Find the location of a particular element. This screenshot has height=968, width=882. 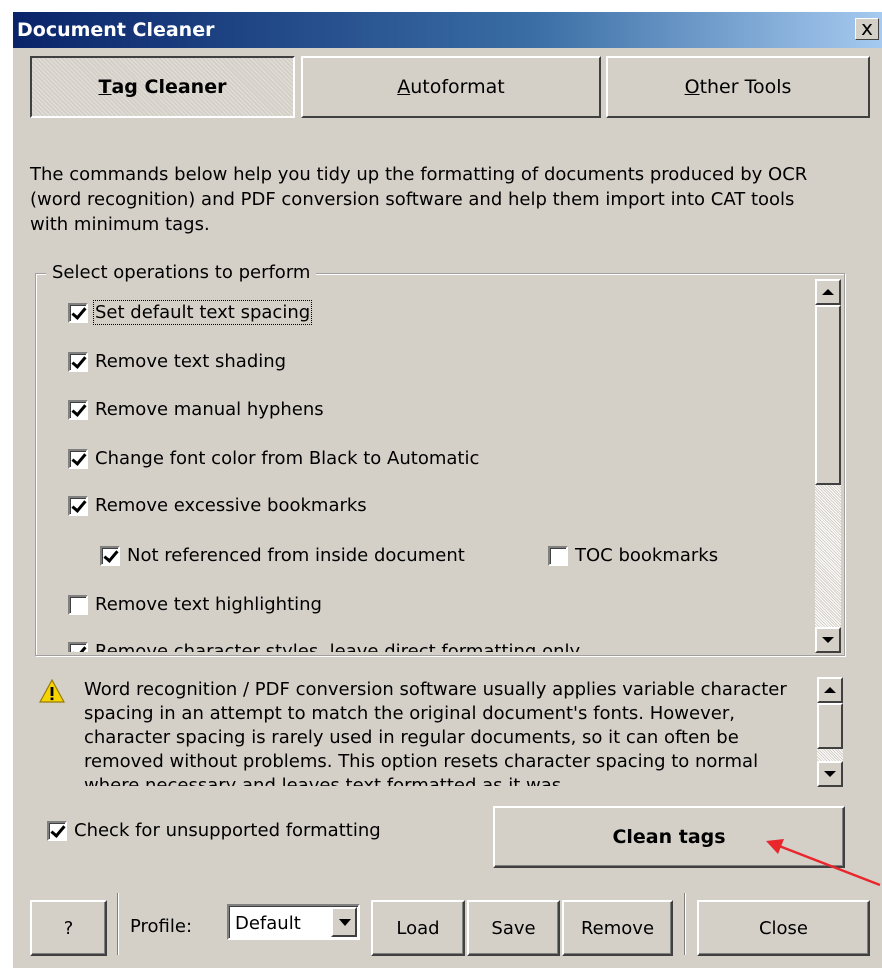

checkbox-remove-excessive-bookmarks is located at coordinates (78, 505).